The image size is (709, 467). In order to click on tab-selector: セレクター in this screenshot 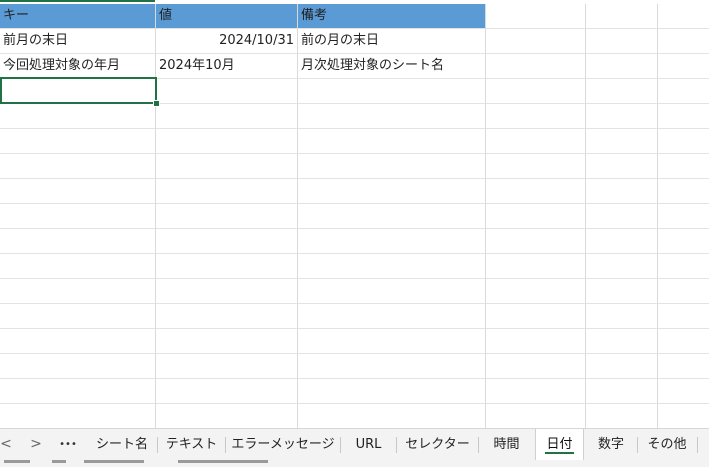, I will do `click(437, 444)`.